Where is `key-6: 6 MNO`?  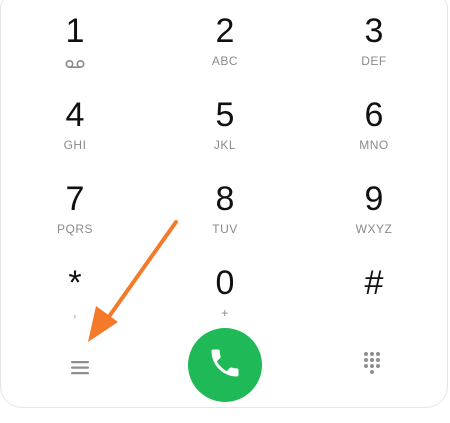
key-6: 6 MNO is located at coordinates (374, 123).